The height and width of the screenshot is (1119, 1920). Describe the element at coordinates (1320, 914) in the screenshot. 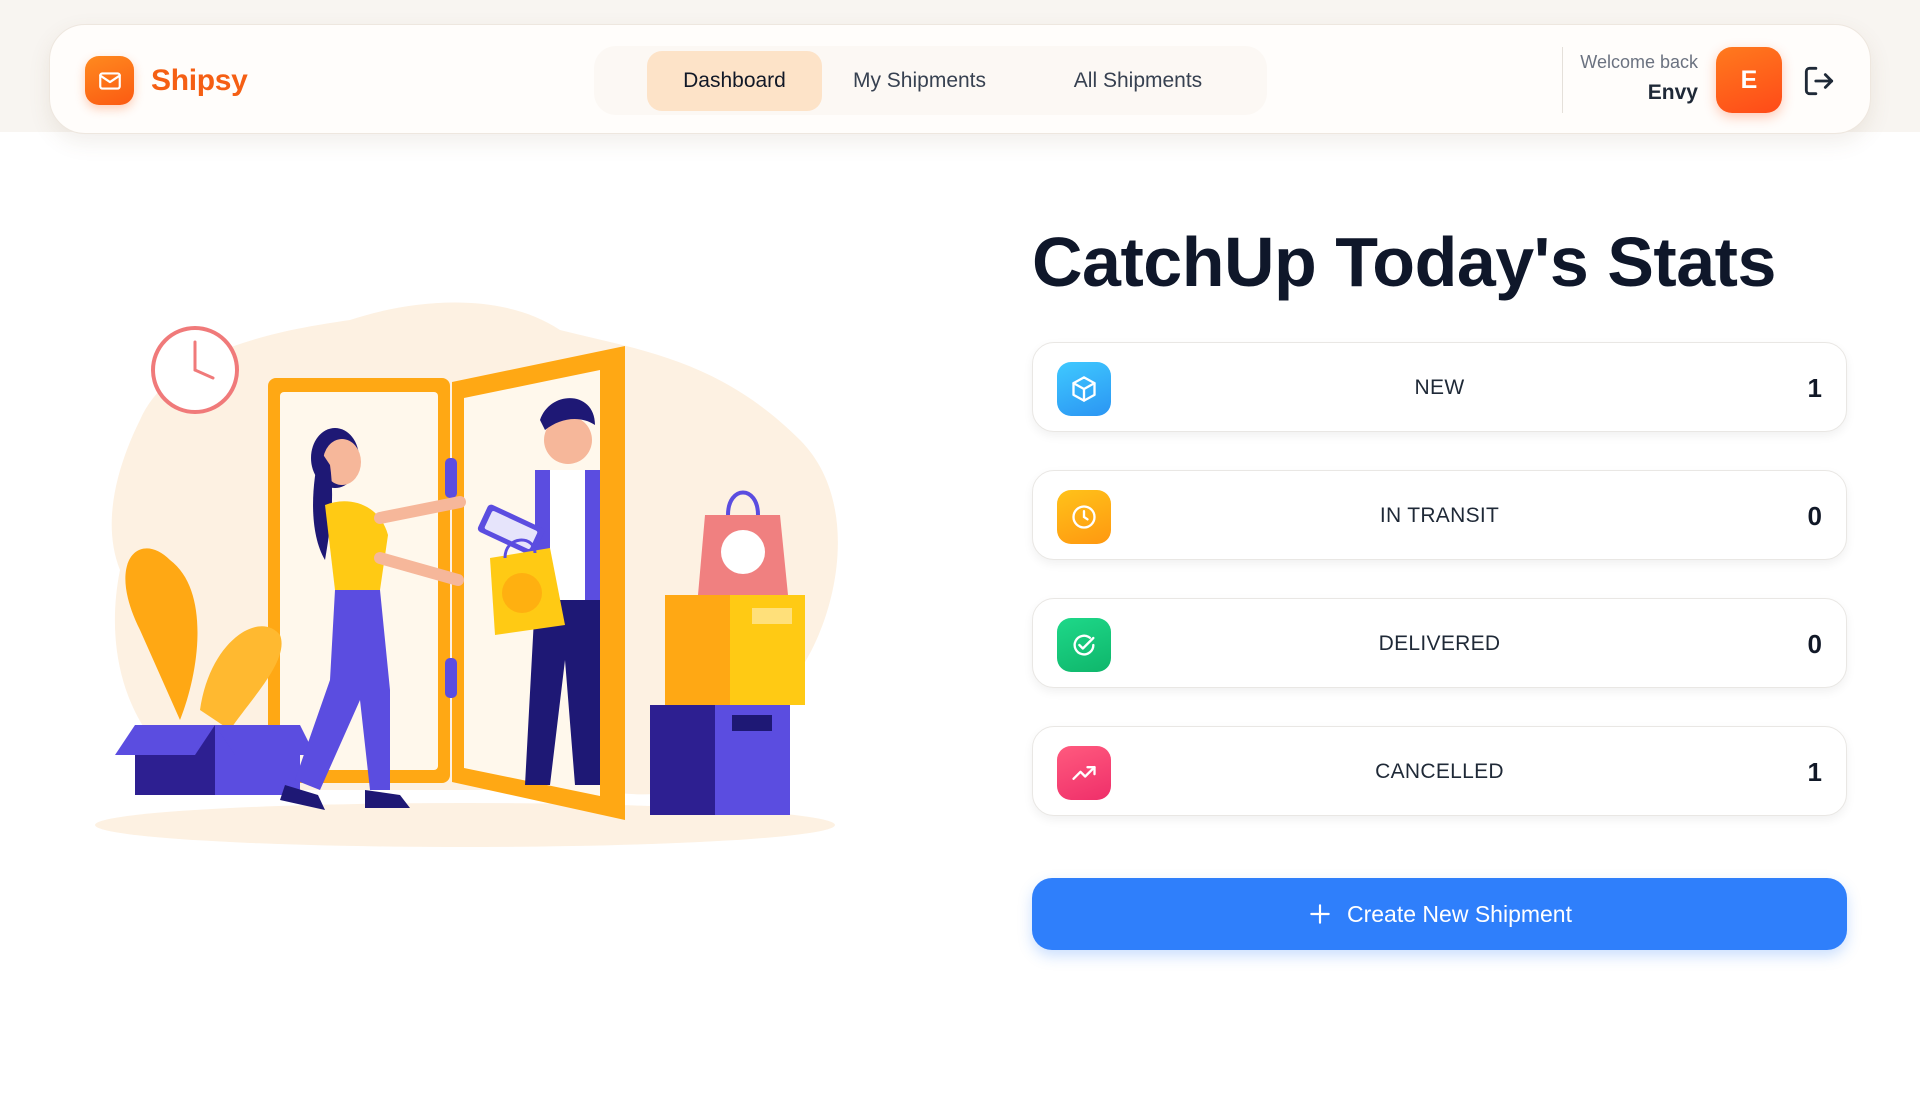

I see `plus-icon` at that location.